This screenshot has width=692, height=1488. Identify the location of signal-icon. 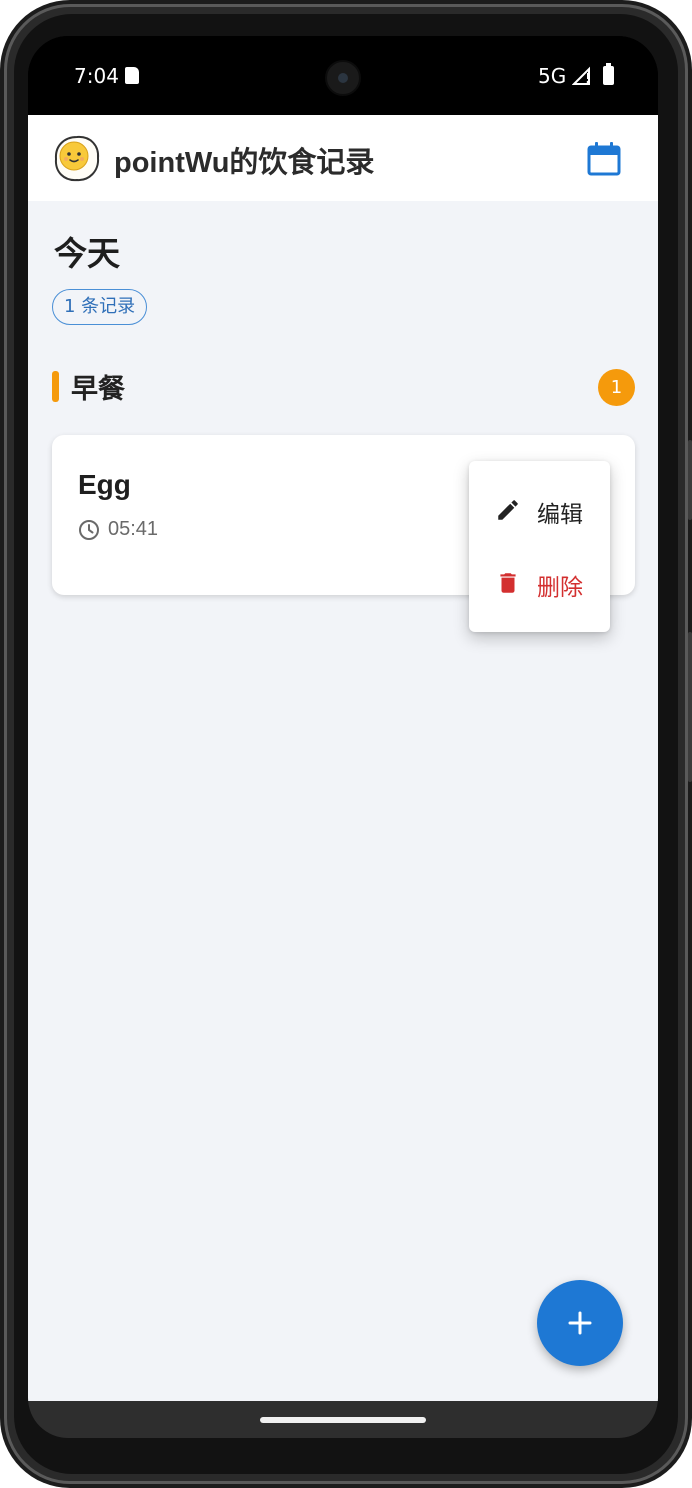
(581, 75).